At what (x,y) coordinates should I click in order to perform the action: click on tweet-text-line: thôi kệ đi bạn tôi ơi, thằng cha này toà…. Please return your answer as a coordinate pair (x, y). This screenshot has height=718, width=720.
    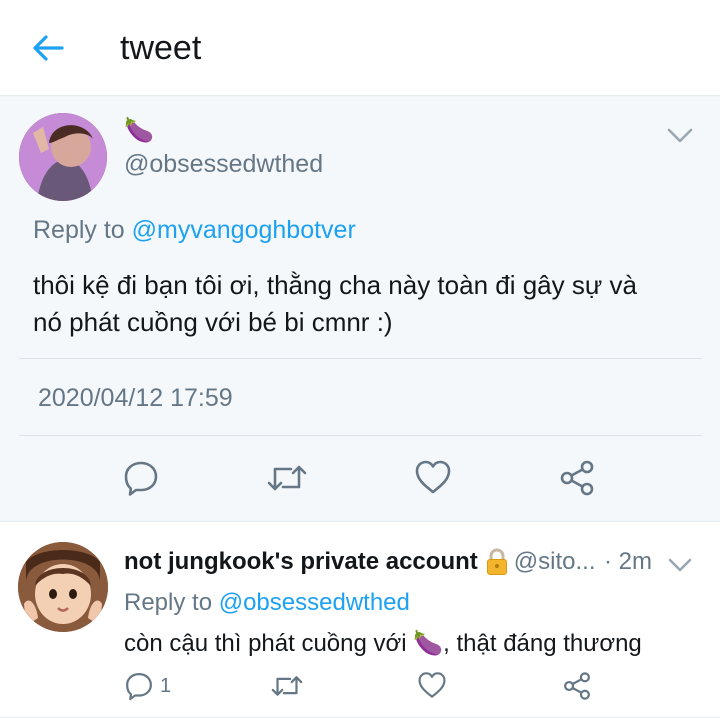
    Looking at the image, I should click on (335, 285).